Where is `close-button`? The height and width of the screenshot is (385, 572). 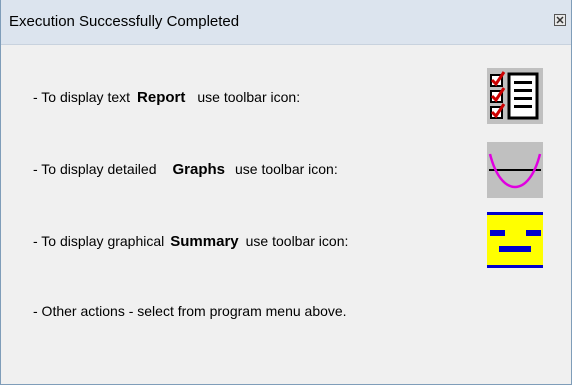
close-button is located at coordinates (560, 20).